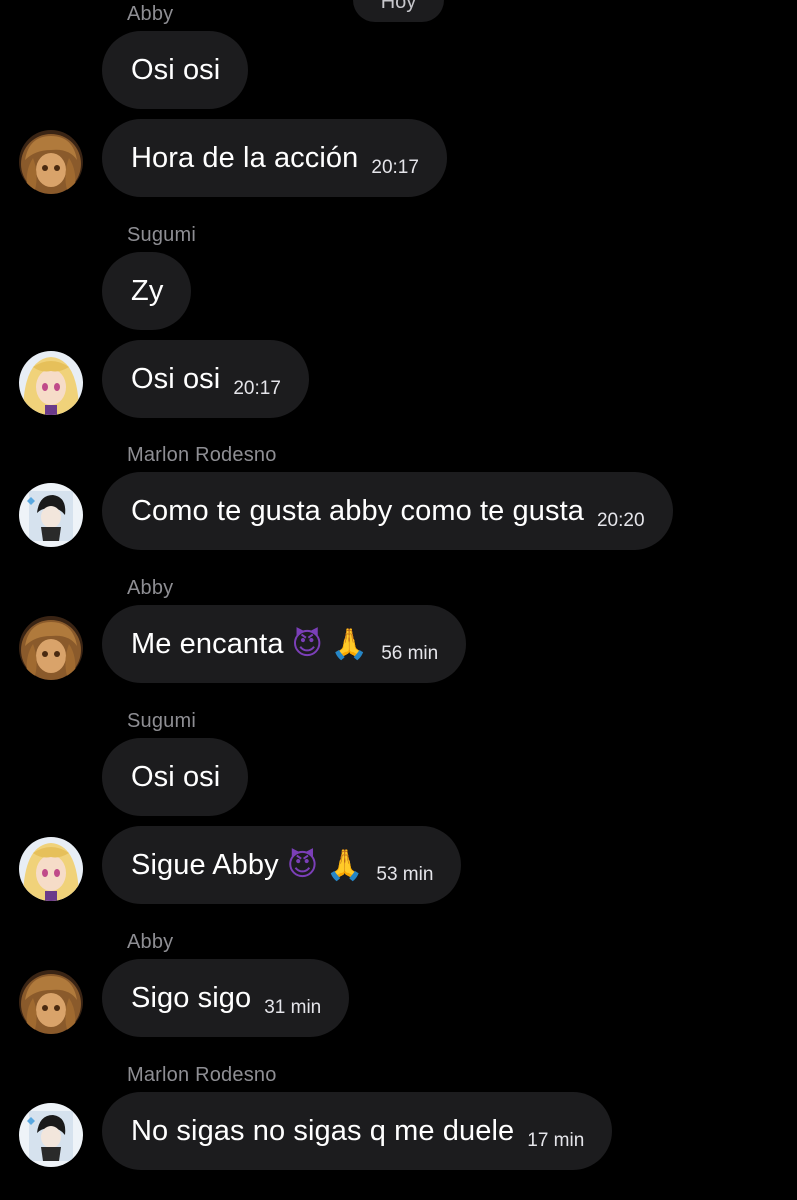 The width and height of the screenshot is (797, 1200). I want to click on message-bubble: Zy, so click(147, 291).